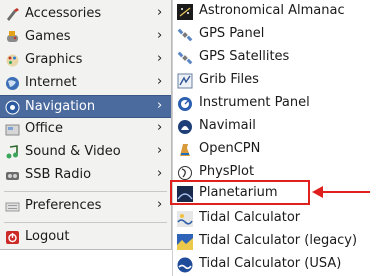 This screenshot has height=276, width=377. I want to click on submenu-item-gps-satellites: GPS Satellites, so click(275, 57).